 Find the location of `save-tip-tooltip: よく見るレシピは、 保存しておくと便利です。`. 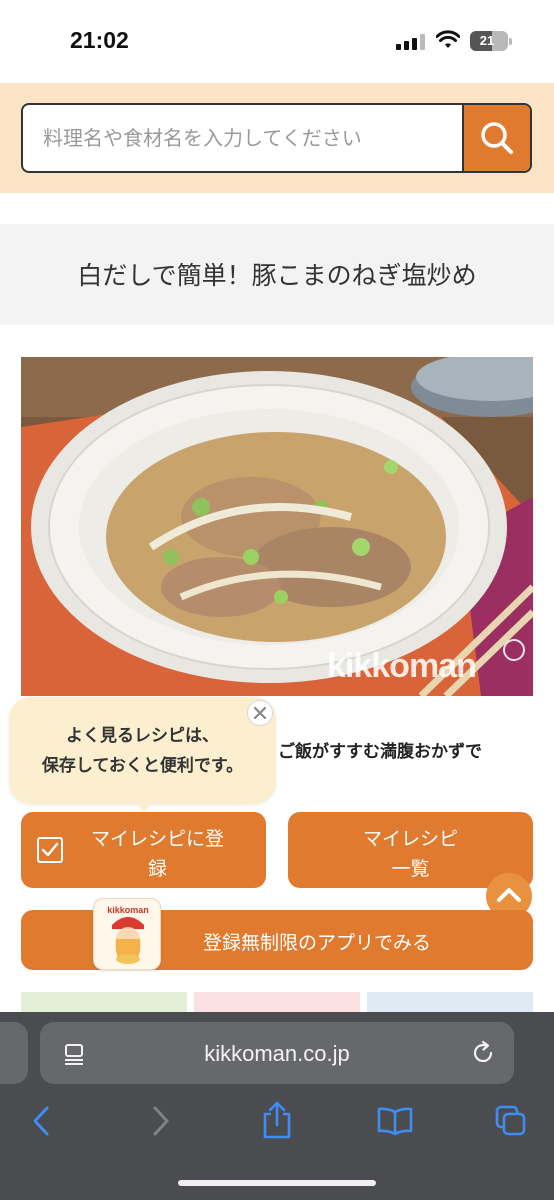

save-tip-tooltip: よく見るレシピは、 保存しておくと便利です。 is located at coordinates (142, 750).